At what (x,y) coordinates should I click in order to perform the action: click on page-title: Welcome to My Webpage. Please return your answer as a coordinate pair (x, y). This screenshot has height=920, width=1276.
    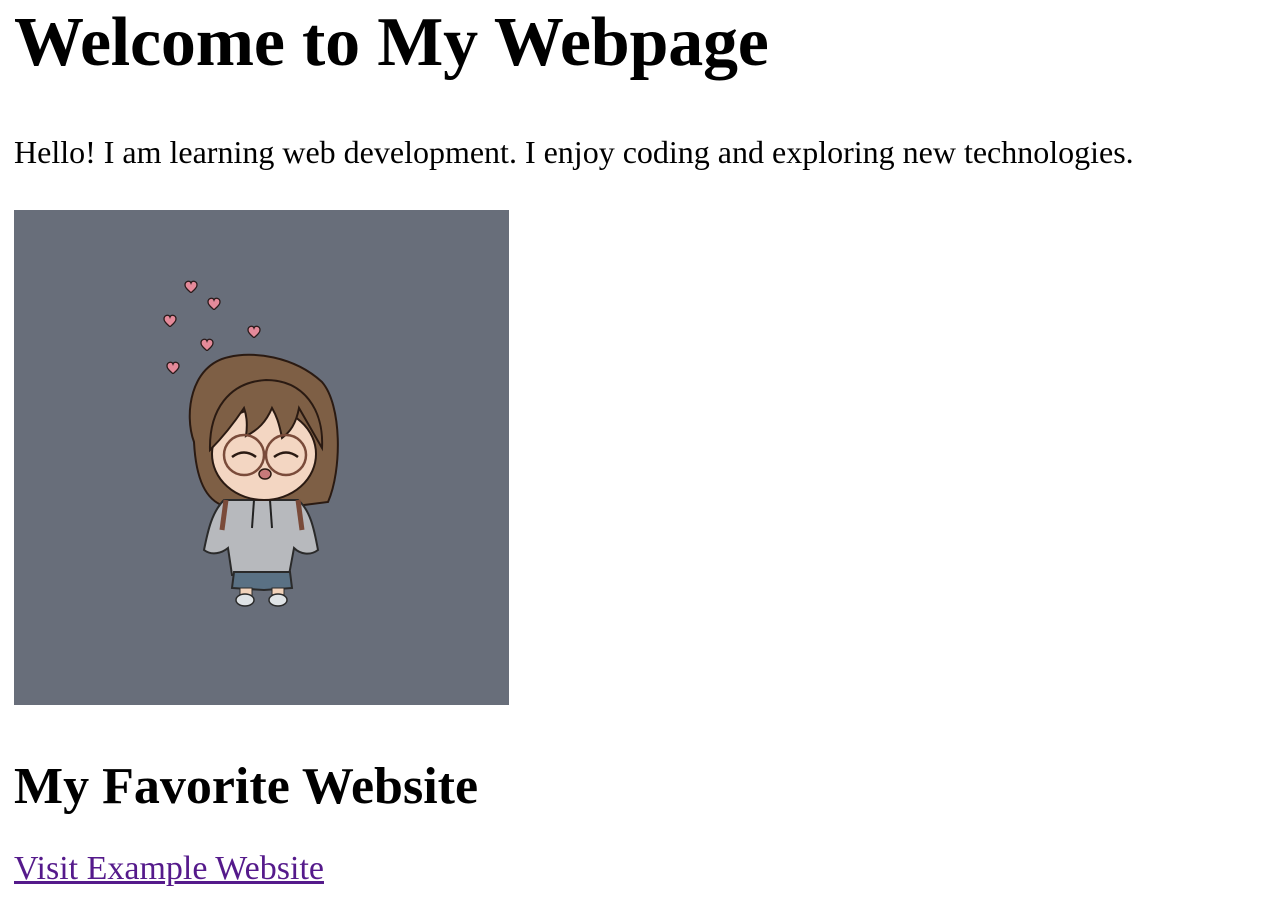
    Looking at the image, I should click on (391, 42).